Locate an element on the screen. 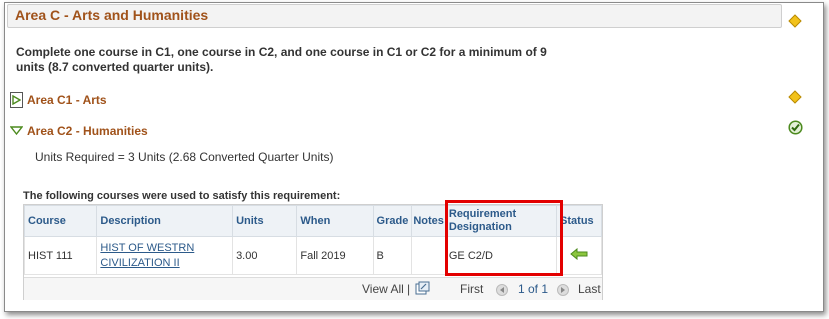  subarea-c1: Area C1 - Arts is located at coordinates (58, 100).